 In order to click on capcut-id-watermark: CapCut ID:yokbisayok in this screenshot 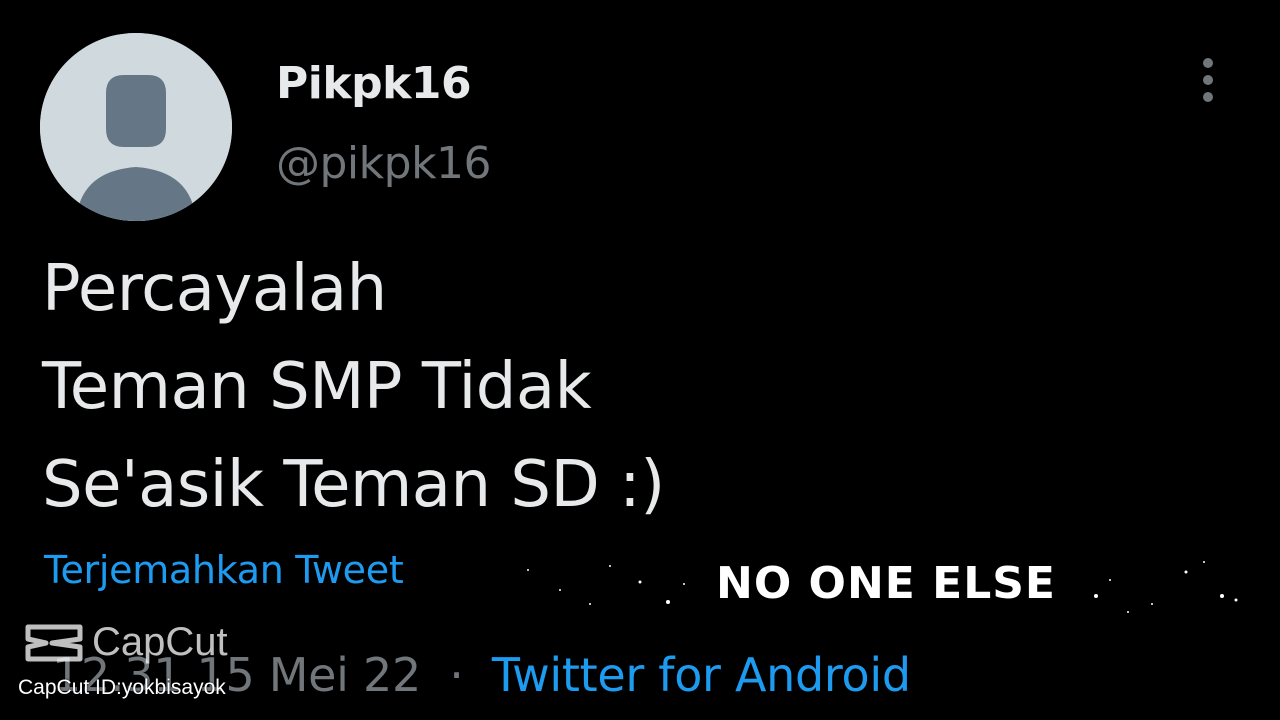, I will do `click(122, 687)`.